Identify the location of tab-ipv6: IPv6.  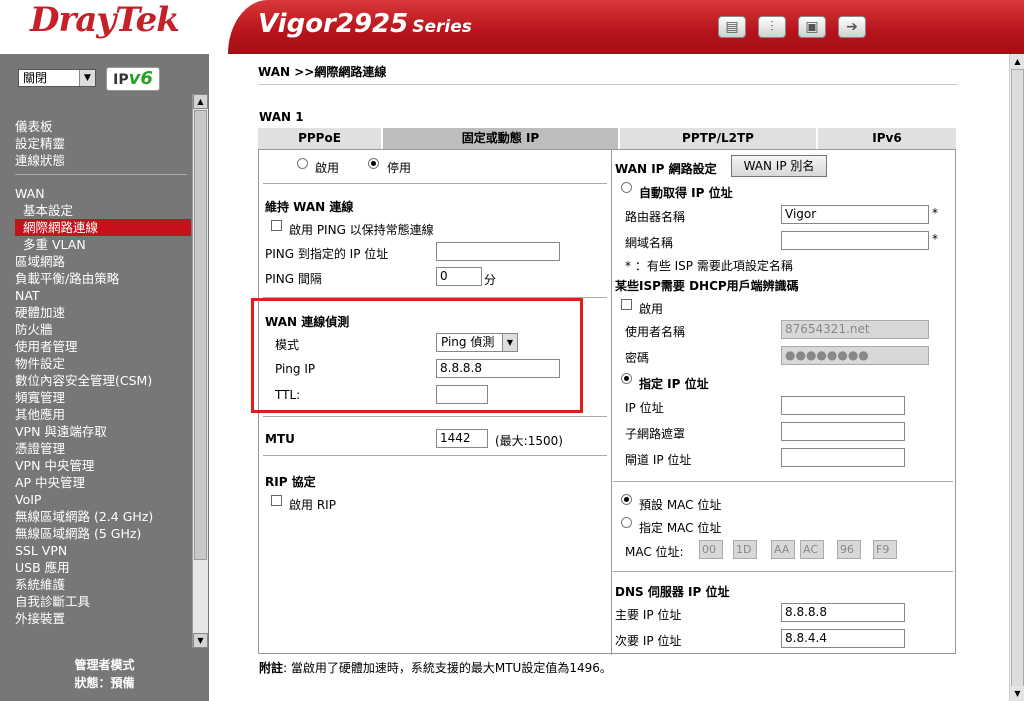
(887, 138).